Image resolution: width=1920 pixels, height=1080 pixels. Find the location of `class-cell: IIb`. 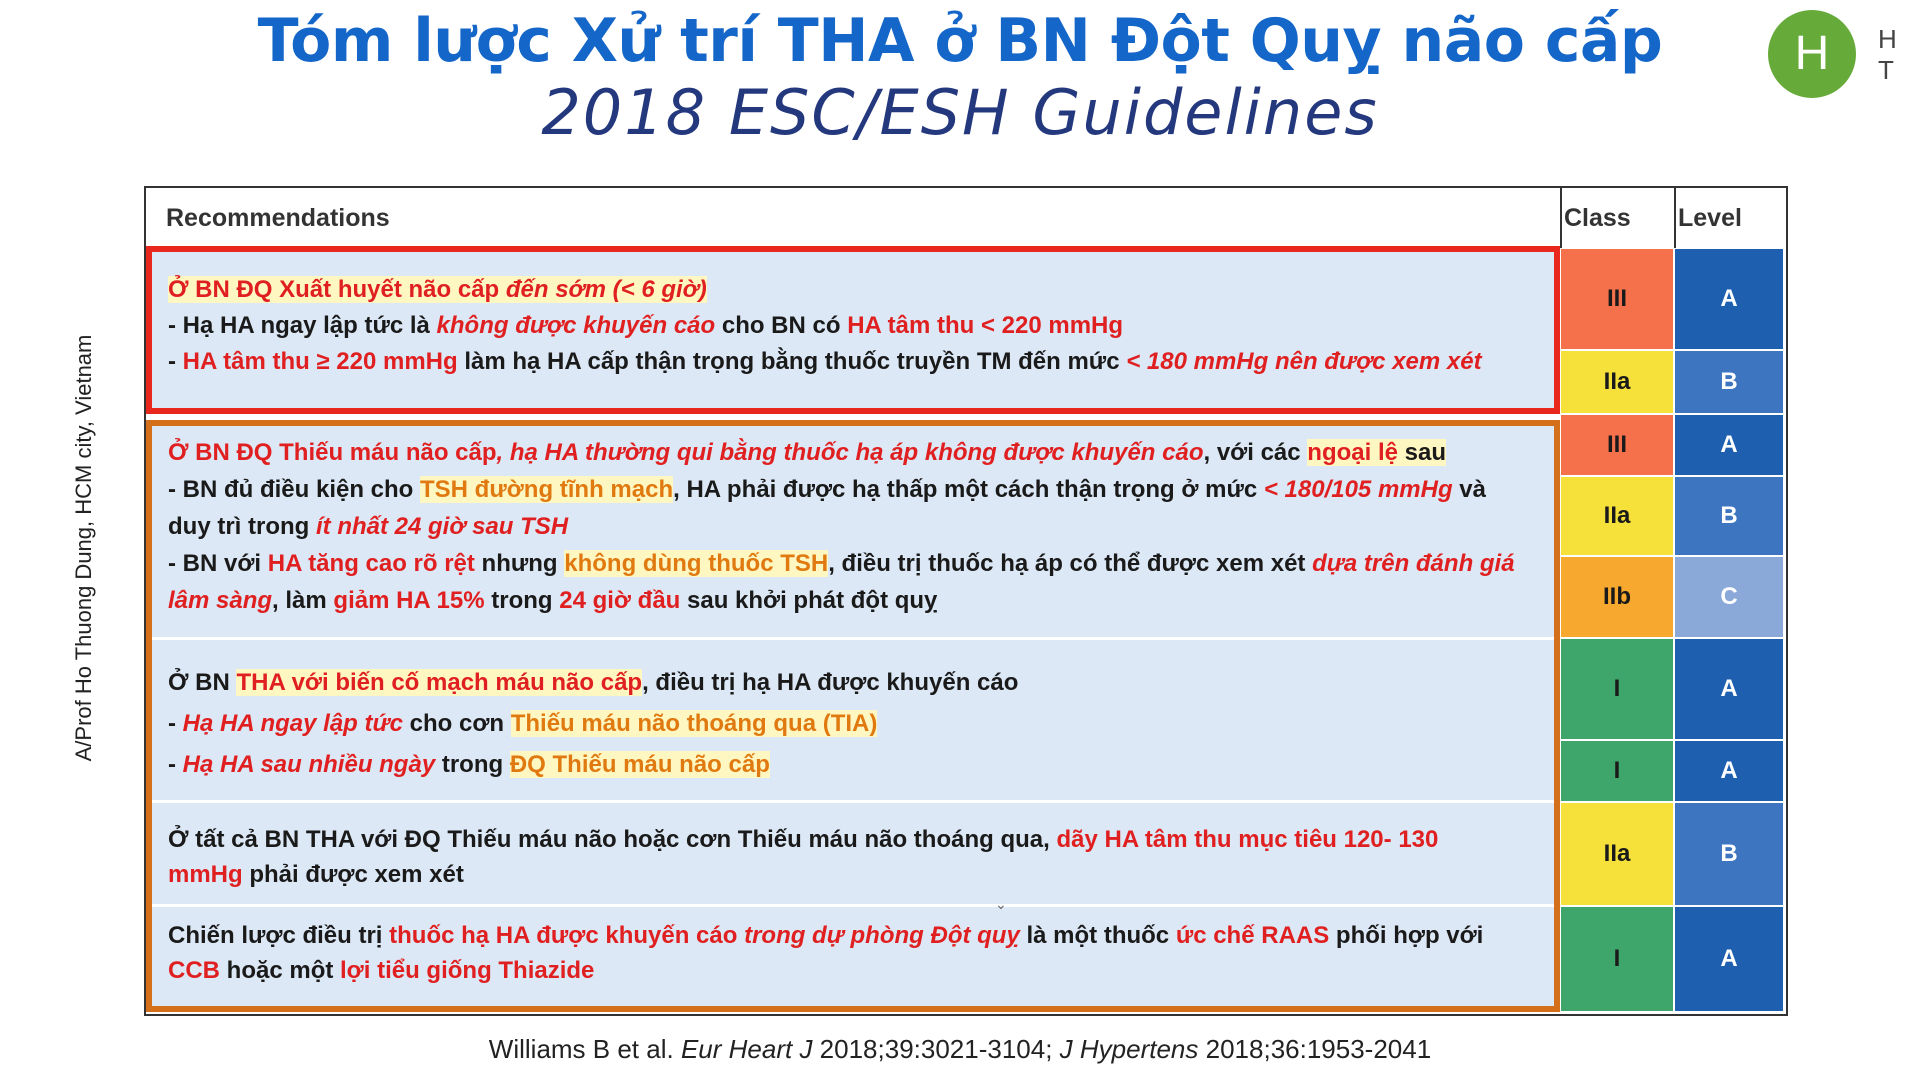

class-cell: IIb is located at coordinates (1617, 597).